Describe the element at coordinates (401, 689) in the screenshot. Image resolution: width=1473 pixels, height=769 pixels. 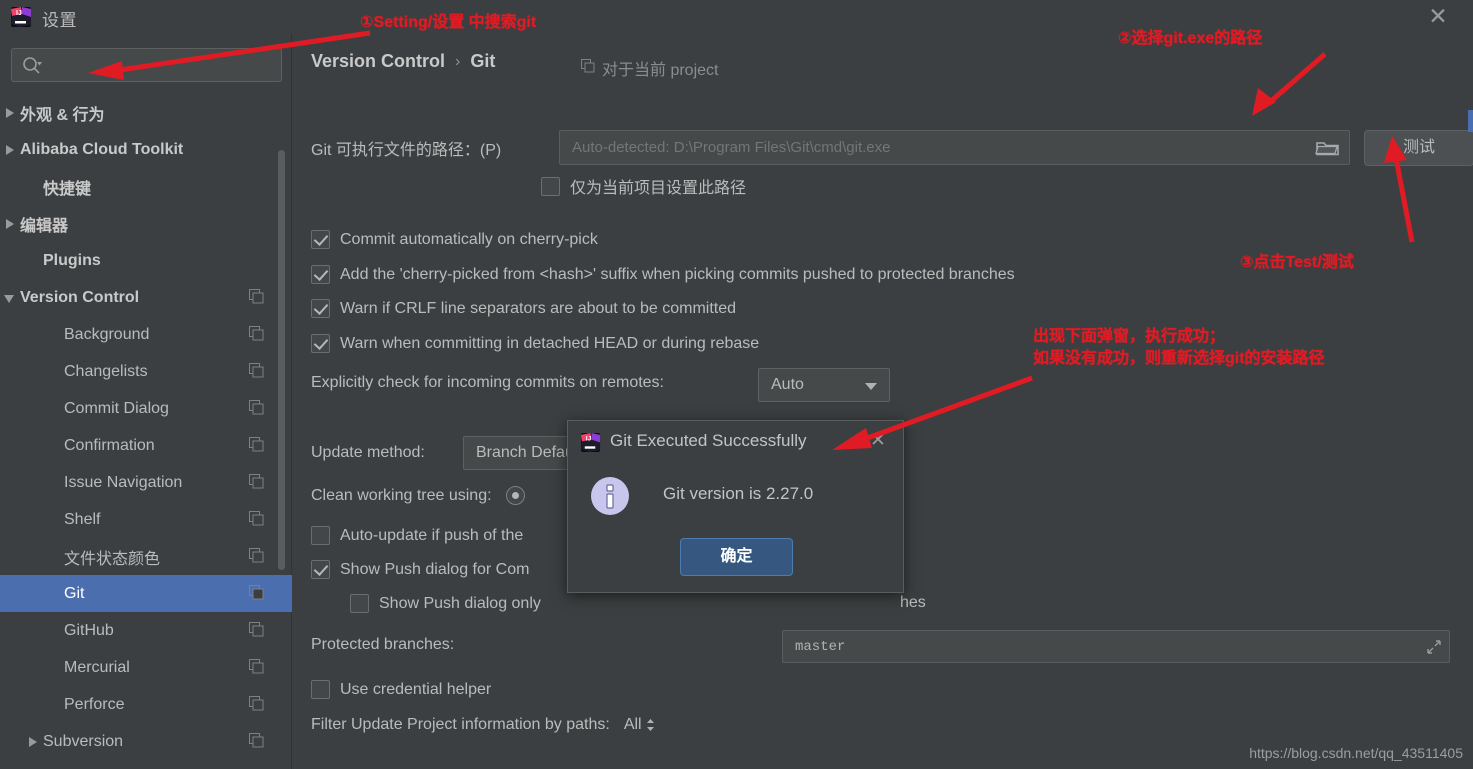
I see `use-credential-helper-row: Use credential helper` at that location.